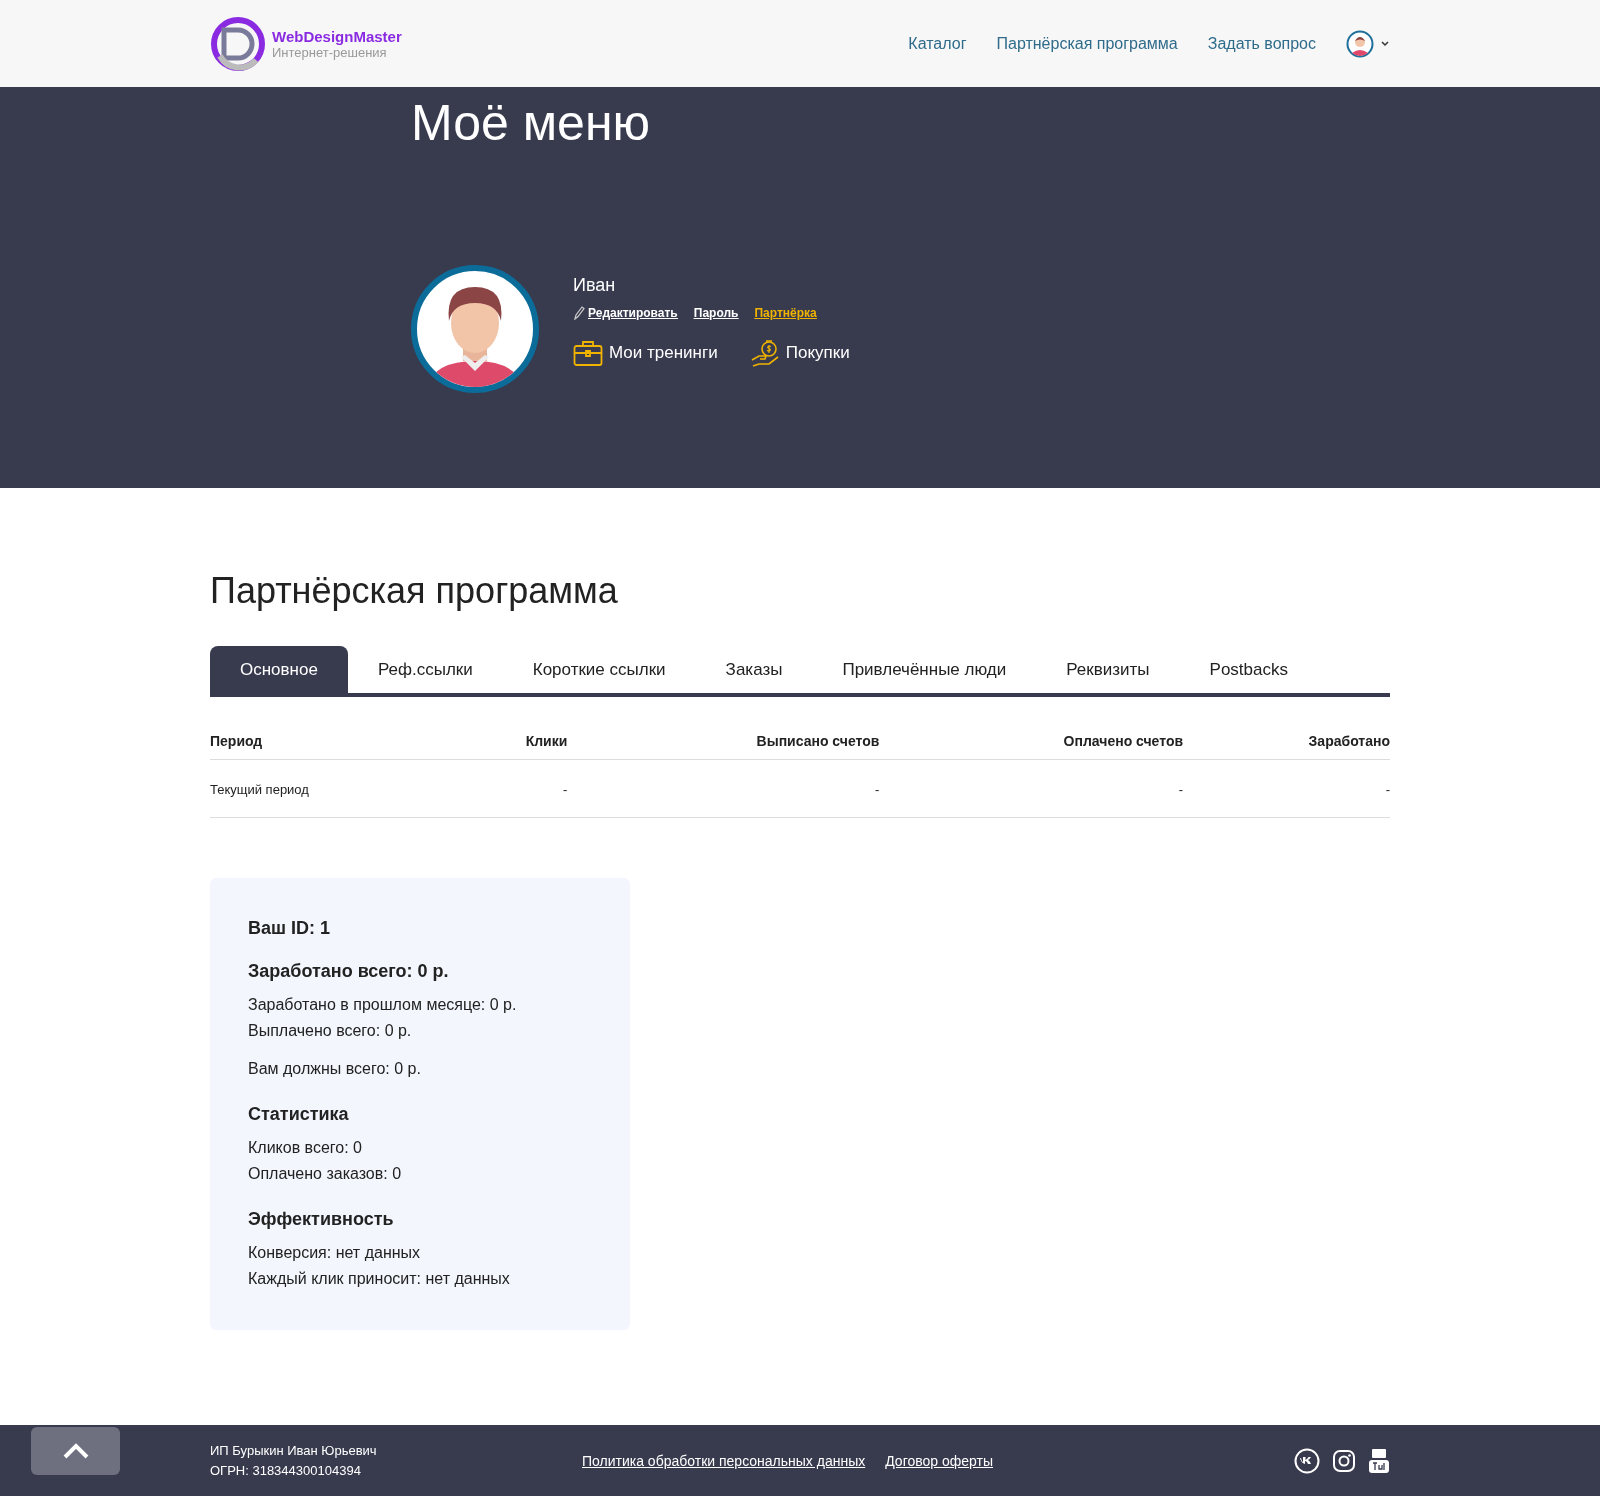 This screenshot has width=1600, height=1496. What do you see at coordinates (286, 1470) in the screenshot?
I see `company-info: ОГРН: 318344300104394` at bounding box center [286, 1470].